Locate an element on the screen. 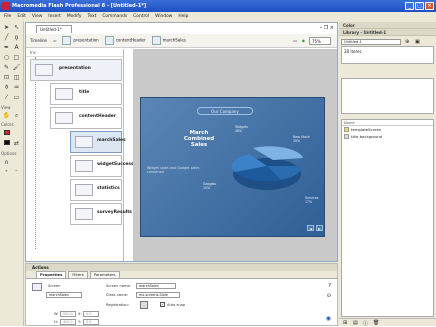  rectangle-tool-icon: □ is located at coordinates (16, 57).